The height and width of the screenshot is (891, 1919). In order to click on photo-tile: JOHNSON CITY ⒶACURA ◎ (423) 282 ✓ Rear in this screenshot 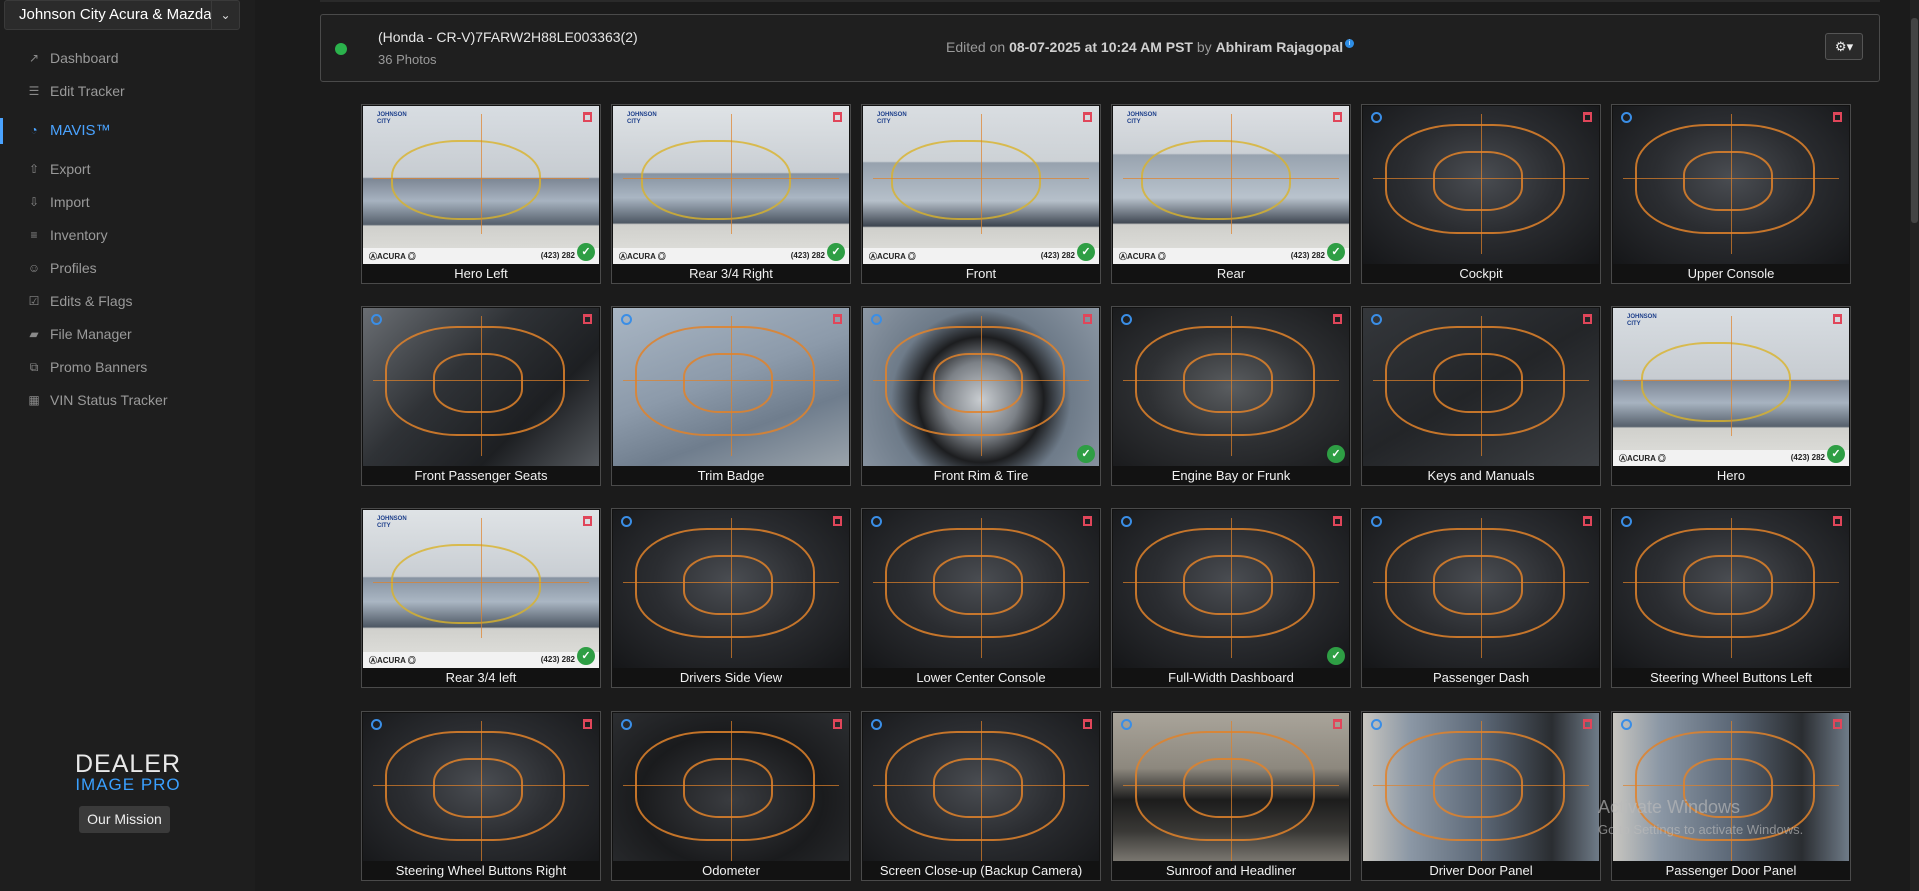, I will do `click(1231, 194)`.